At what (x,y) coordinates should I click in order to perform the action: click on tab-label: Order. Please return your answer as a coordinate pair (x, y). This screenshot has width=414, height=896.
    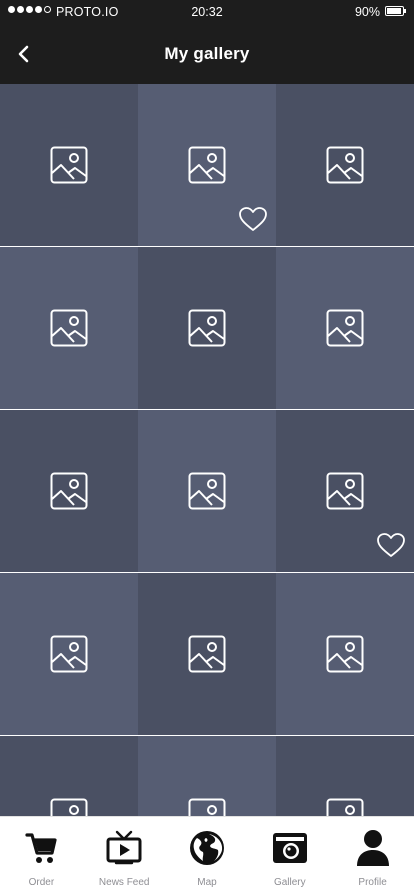
    Looking at the image, I should click on (41, 882).